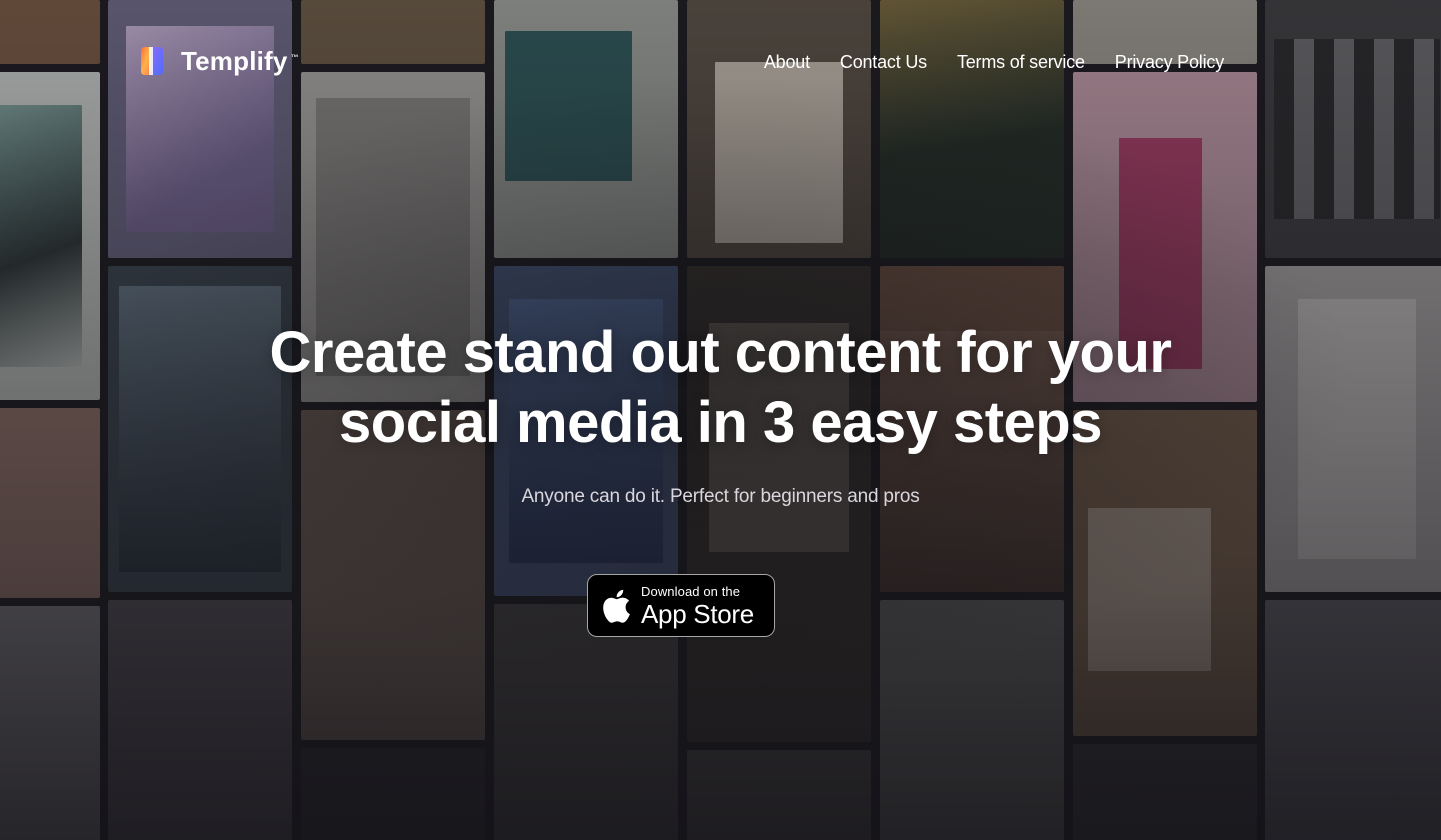 The width and height of the screenshot is (1441, 840). Describe the element at coordinates (883, 62) in the screenshot. I see `nav-link-contact-us: Contact Us` at that location.